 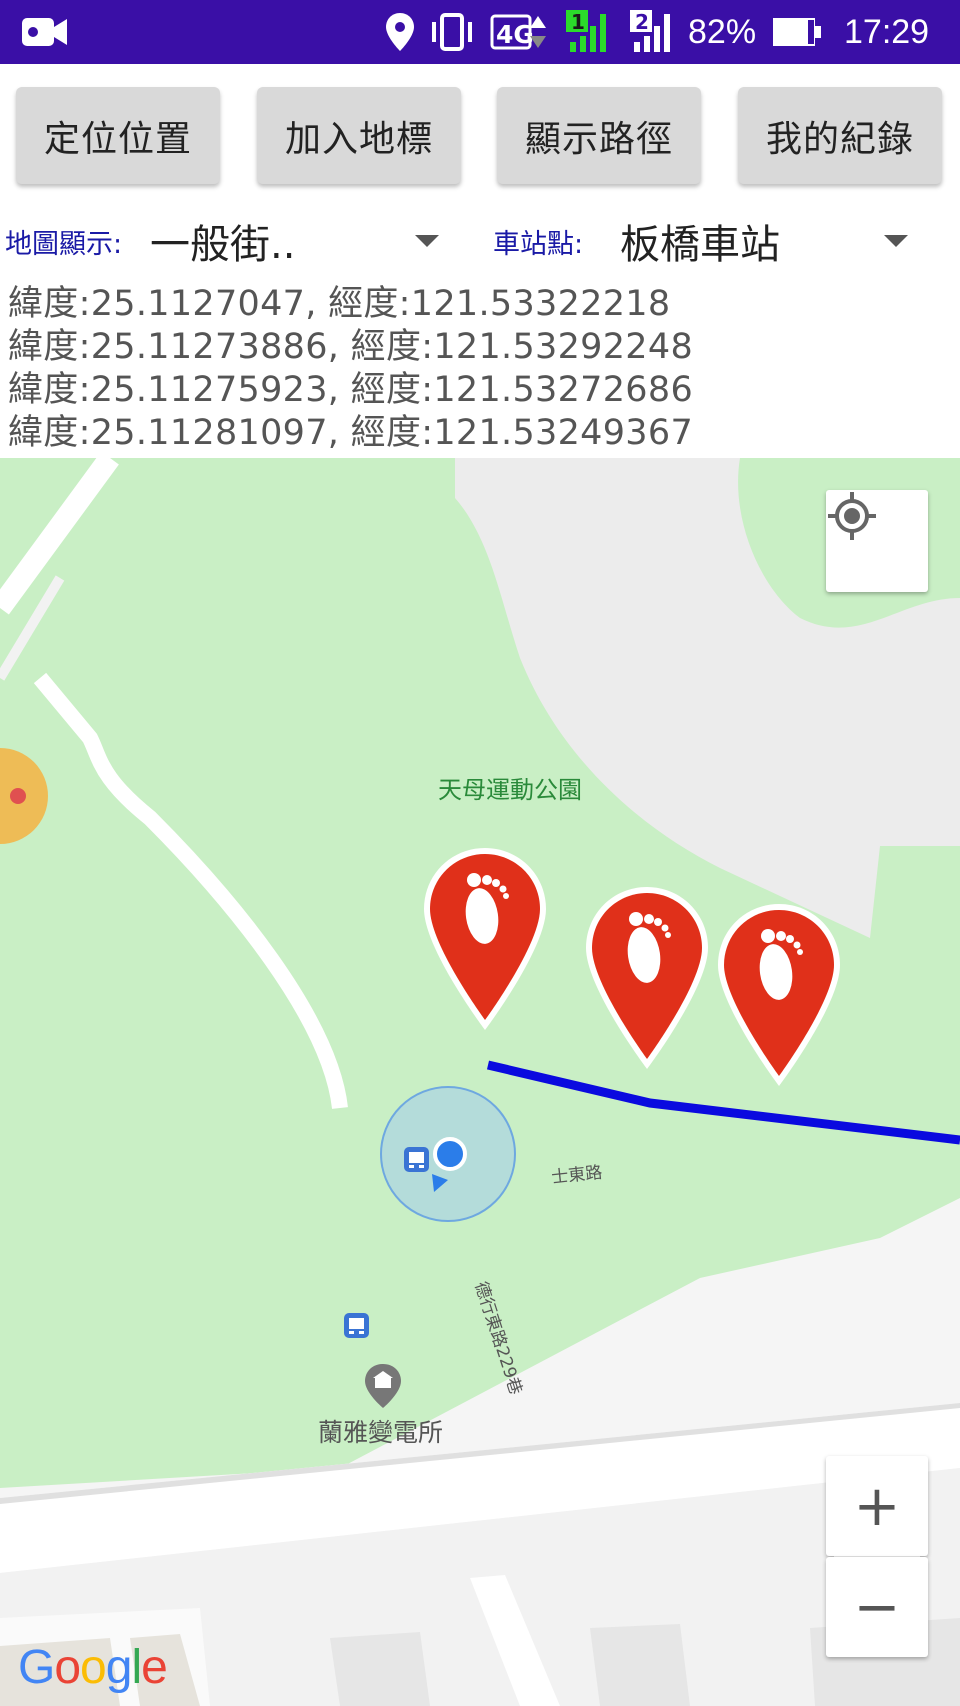 What do you see at coordinates (599, 135) in the screenshot?
I see `show-route-button: 顯示路徑` at bounding box center [599, 135].